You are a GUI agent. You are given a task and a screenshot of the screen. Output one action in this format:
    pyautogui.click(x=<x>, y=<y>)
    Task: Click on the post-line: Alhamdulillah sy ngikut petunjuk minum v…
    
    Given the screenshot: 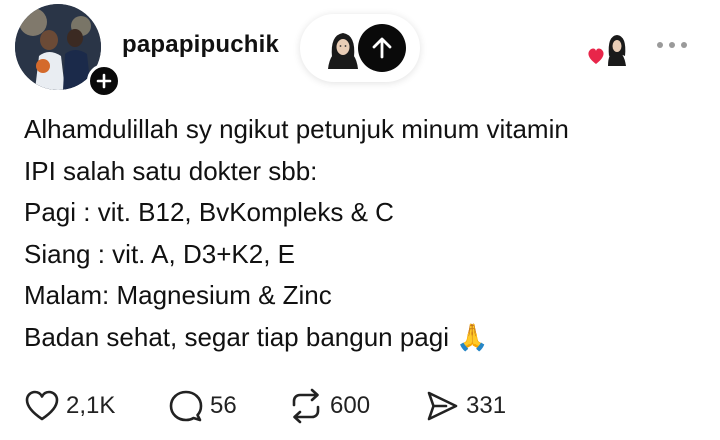 What is the action you would take?
    pyautogui.click(x=296, y=129)
    